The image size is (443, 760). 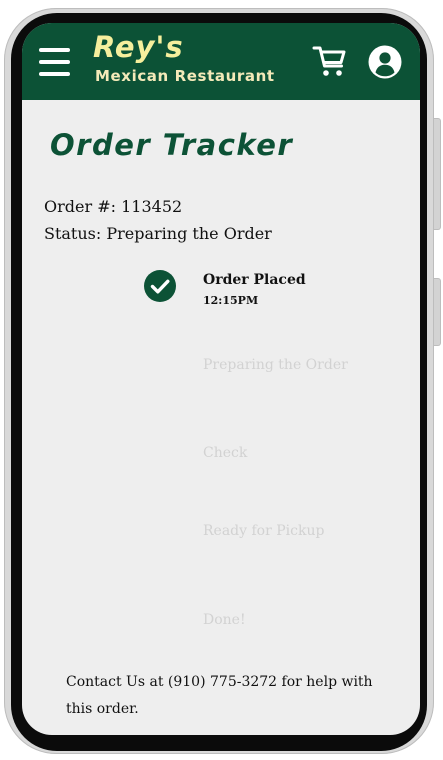 What do you see at coordinates (185, 76) in the screenshot?
I see `brand-subtitle: Mexican Restaurant` at bounding box center [185, 76].